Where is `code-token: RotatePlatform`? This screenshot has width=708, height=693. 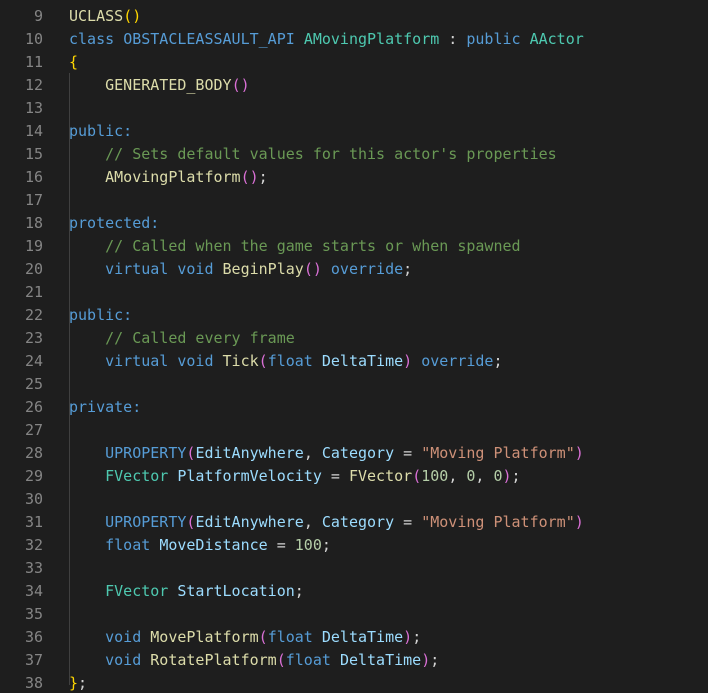 code-token: RotatePlatform is located at coordinates (213, 660).